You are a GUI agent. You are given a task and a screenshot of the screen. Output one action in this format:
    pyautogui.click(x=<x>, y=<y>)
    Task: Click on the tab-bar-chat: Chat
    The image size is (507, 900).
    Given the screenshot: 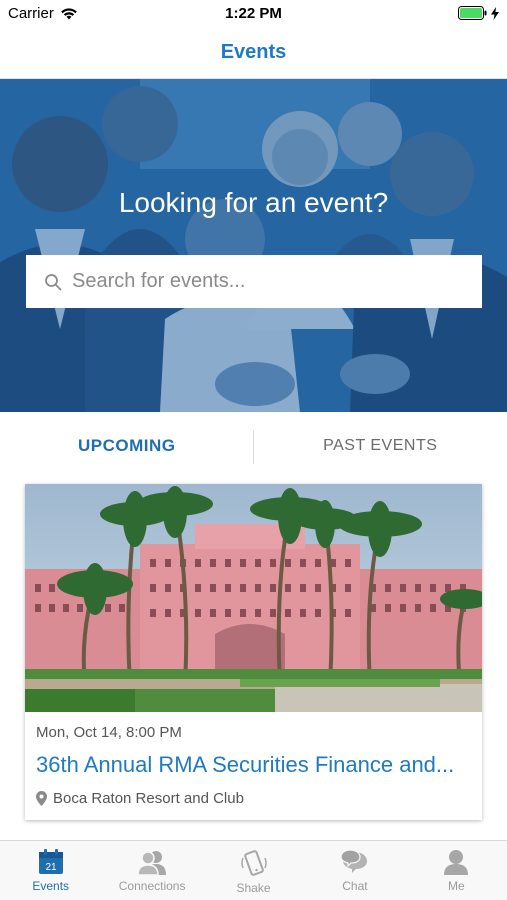 What is the action you would take?
    pyautogui.click(x=354, y=870)
    